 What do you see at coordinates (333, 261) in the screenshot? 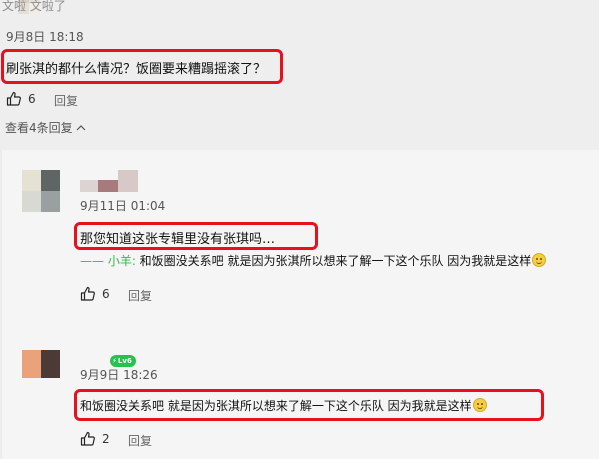
I see `quote-text: 和饭圈没关系吧 就是因为张淇所以想来了解一下这个乐队 因为我就是这样` at bounding box center [333, 261].